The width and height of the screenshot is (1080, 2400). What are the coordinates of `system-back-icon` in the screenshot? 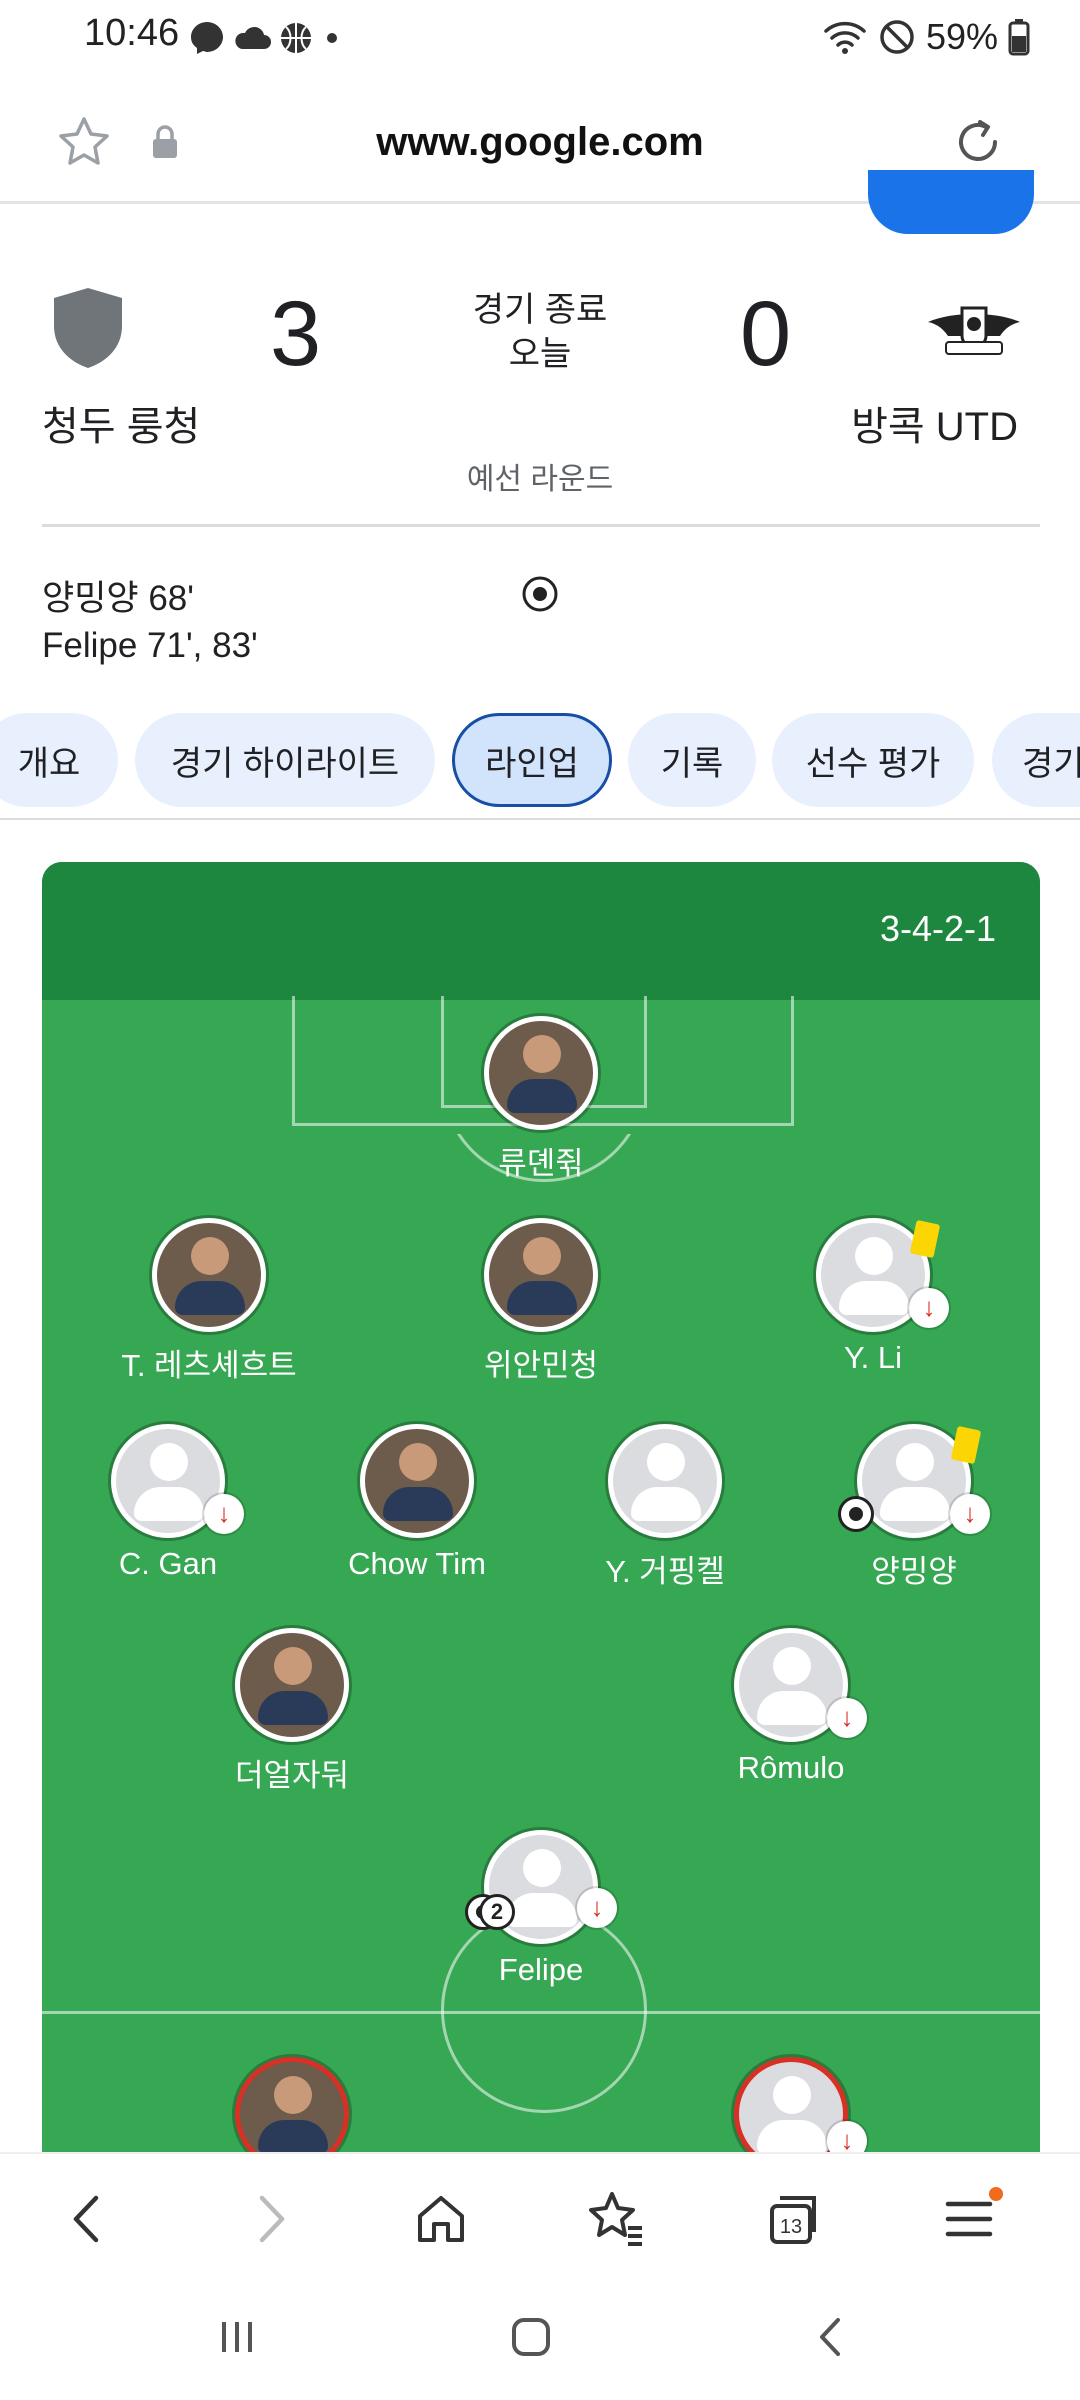 It's located at (831, 2337).